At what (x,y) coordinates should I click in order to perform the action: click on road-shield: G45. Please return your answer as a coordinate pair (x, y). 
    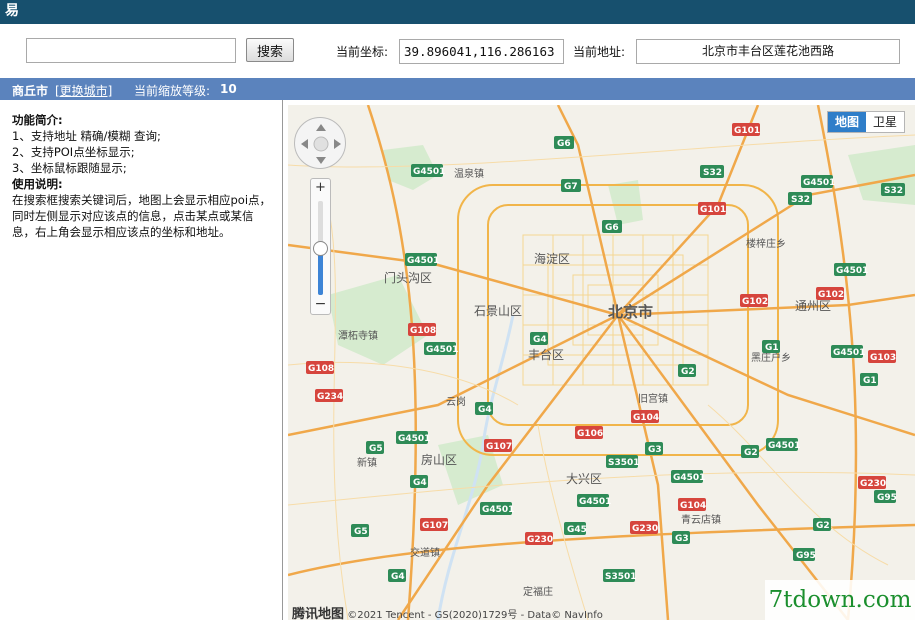
    Looking at the image, I should click on (575, 528).